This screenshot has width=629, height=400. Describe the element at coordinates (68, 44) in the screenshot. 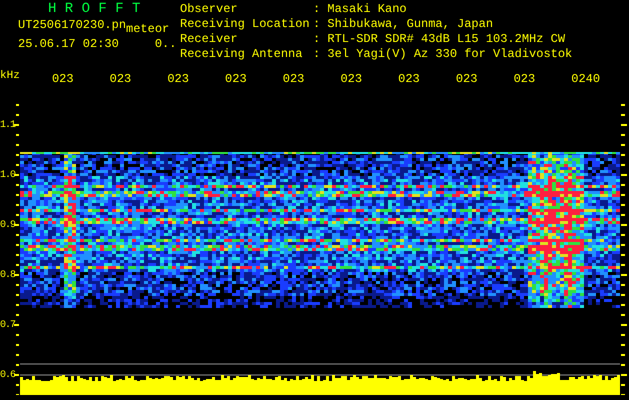

I see `timestamp: 25.06.17 02:30` at that location.